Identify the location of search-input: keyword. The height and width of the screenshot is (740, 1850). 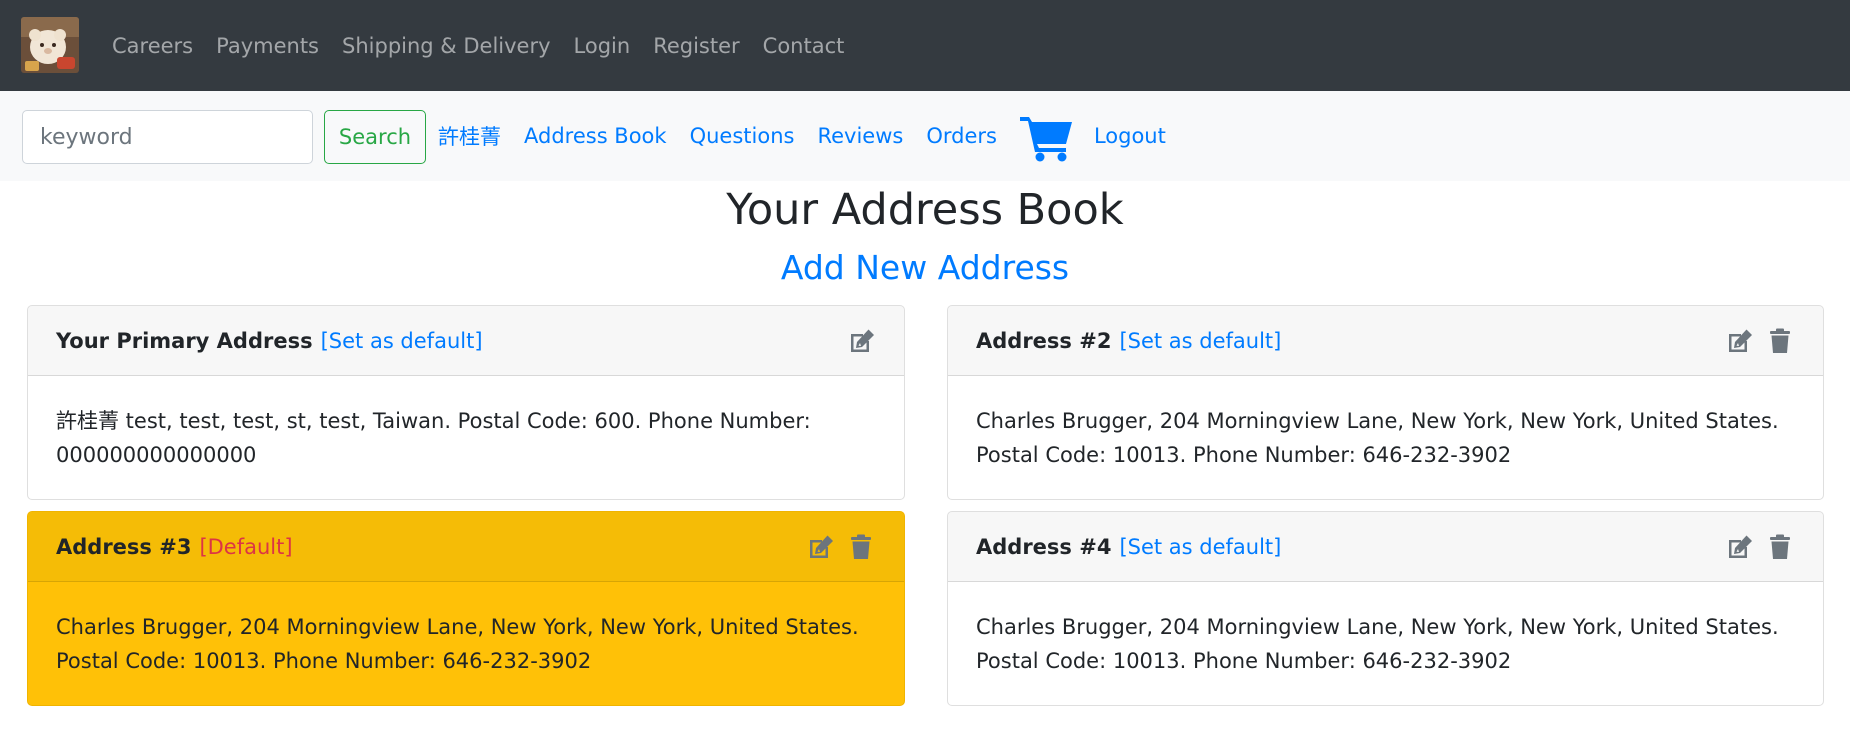
(167, 137).